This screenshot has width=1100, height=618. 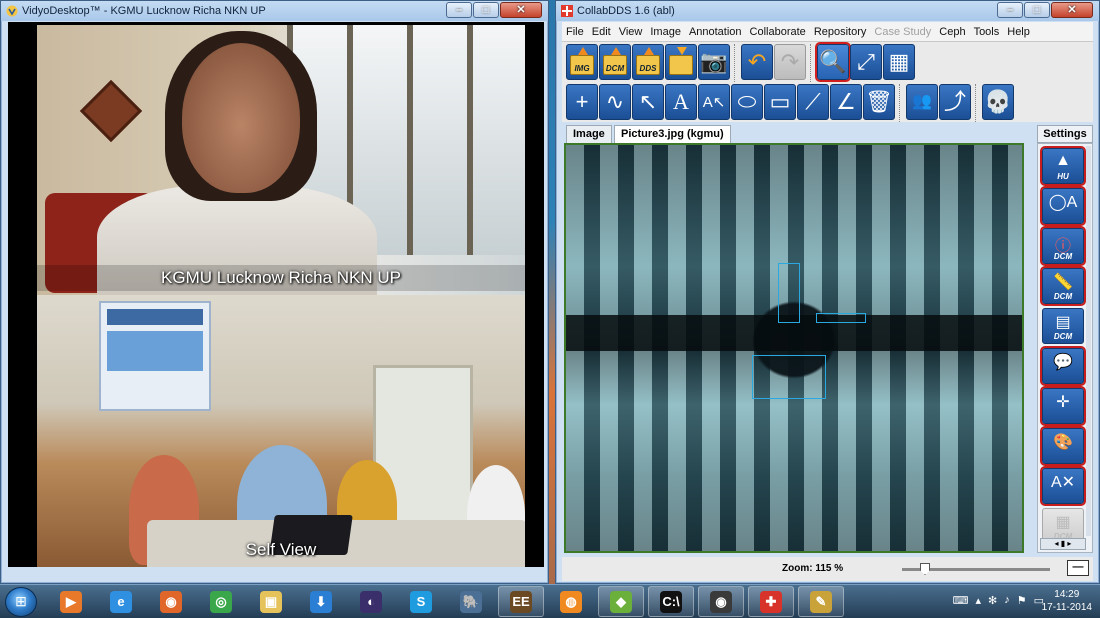 I want to click on text-arrow-button: A↖, so click(x=714, y=102).